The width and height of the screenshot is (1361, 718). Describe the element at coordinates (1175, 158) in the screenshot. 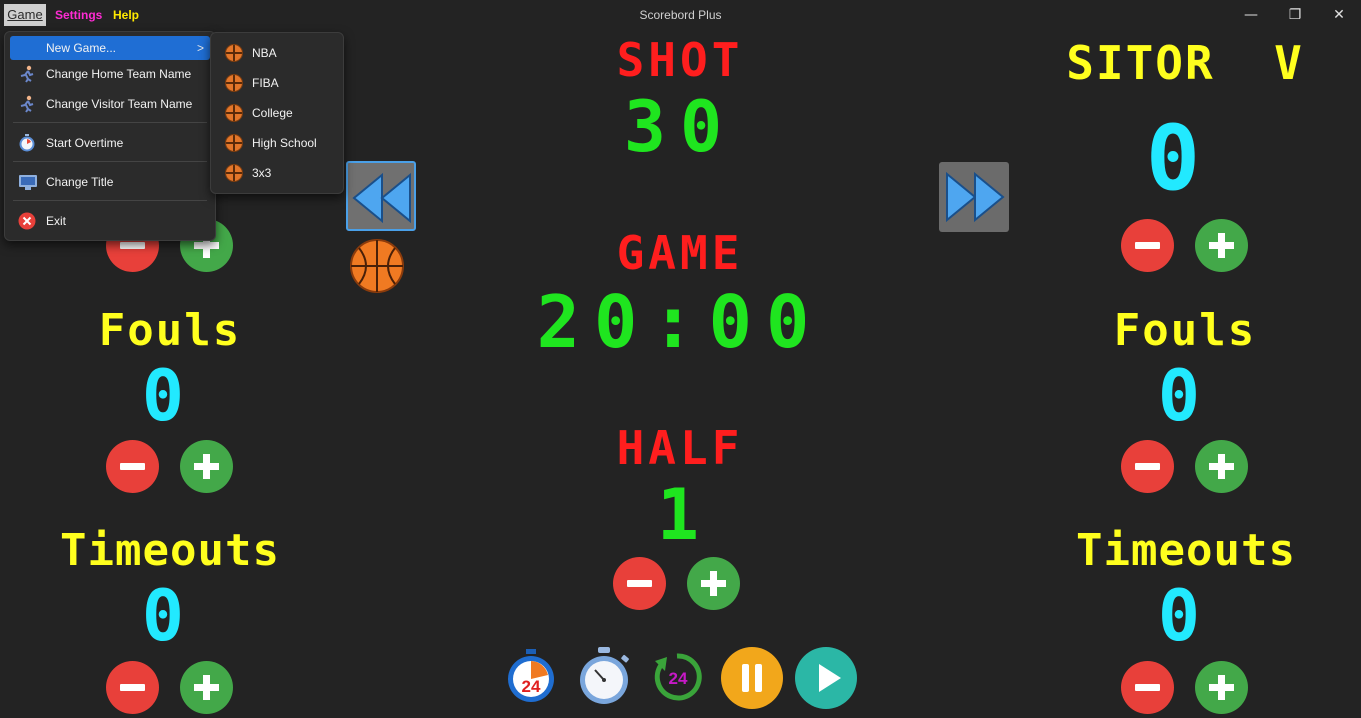

I see `visitor-score: 0` at that location.